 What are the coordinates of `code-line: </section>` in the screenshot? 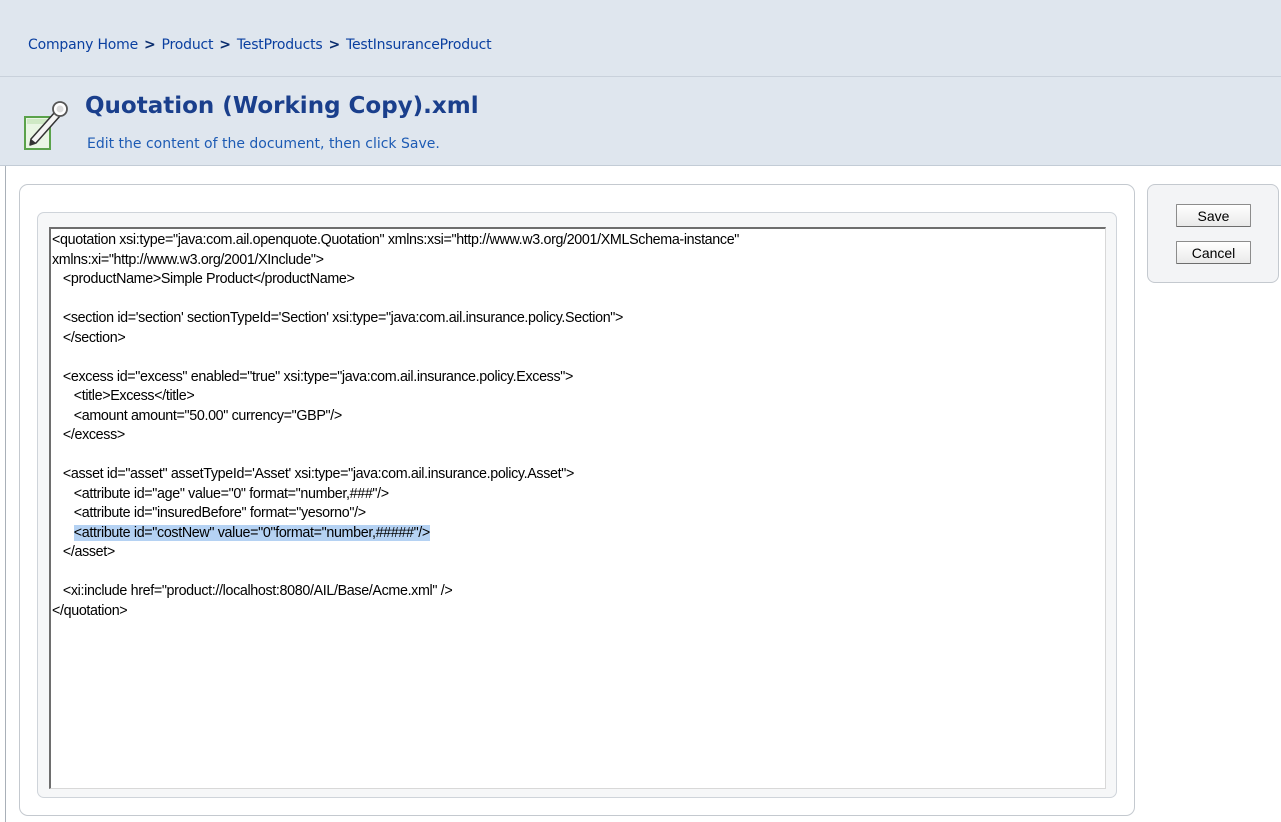 It's located at (89, 337).